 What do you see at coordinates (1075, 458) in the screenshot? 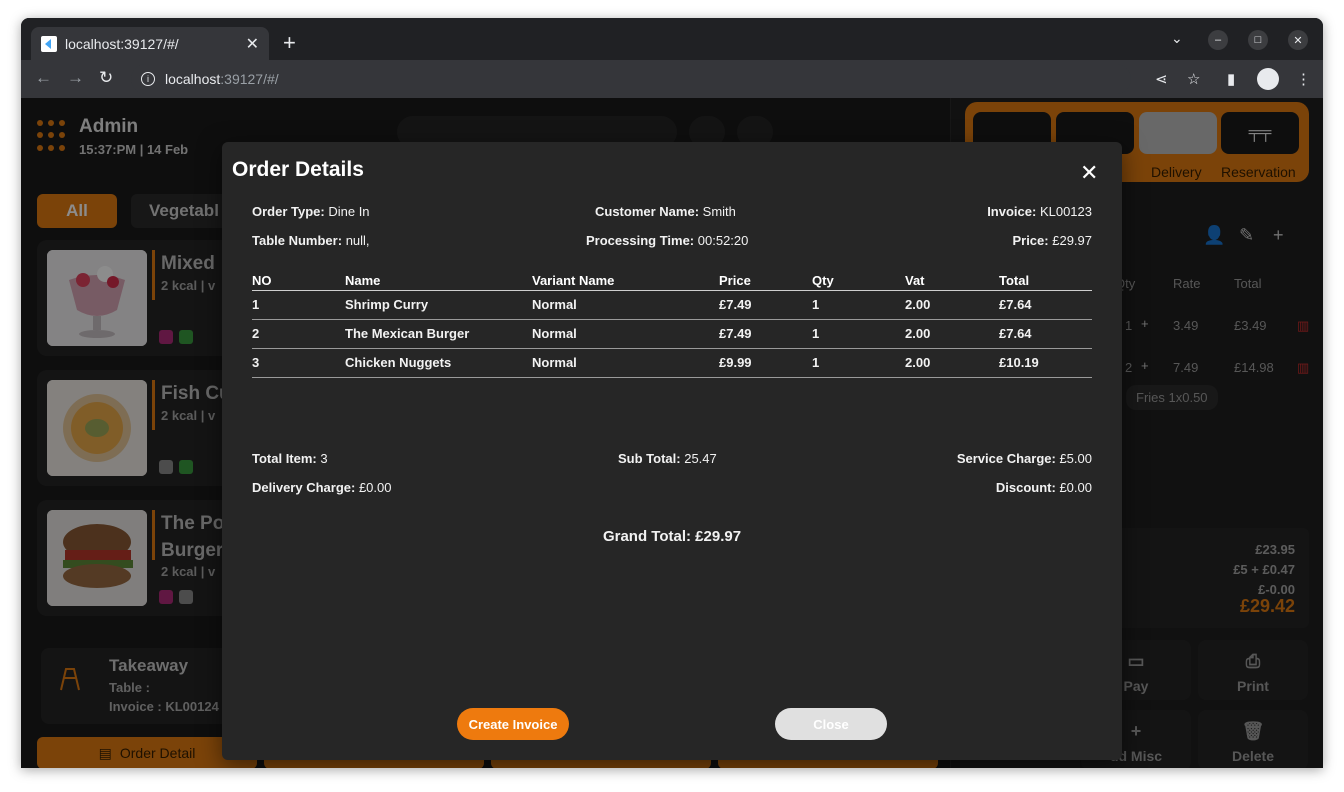
I see `service-charge-value: £5.00` at bounding box center [1075, 458].